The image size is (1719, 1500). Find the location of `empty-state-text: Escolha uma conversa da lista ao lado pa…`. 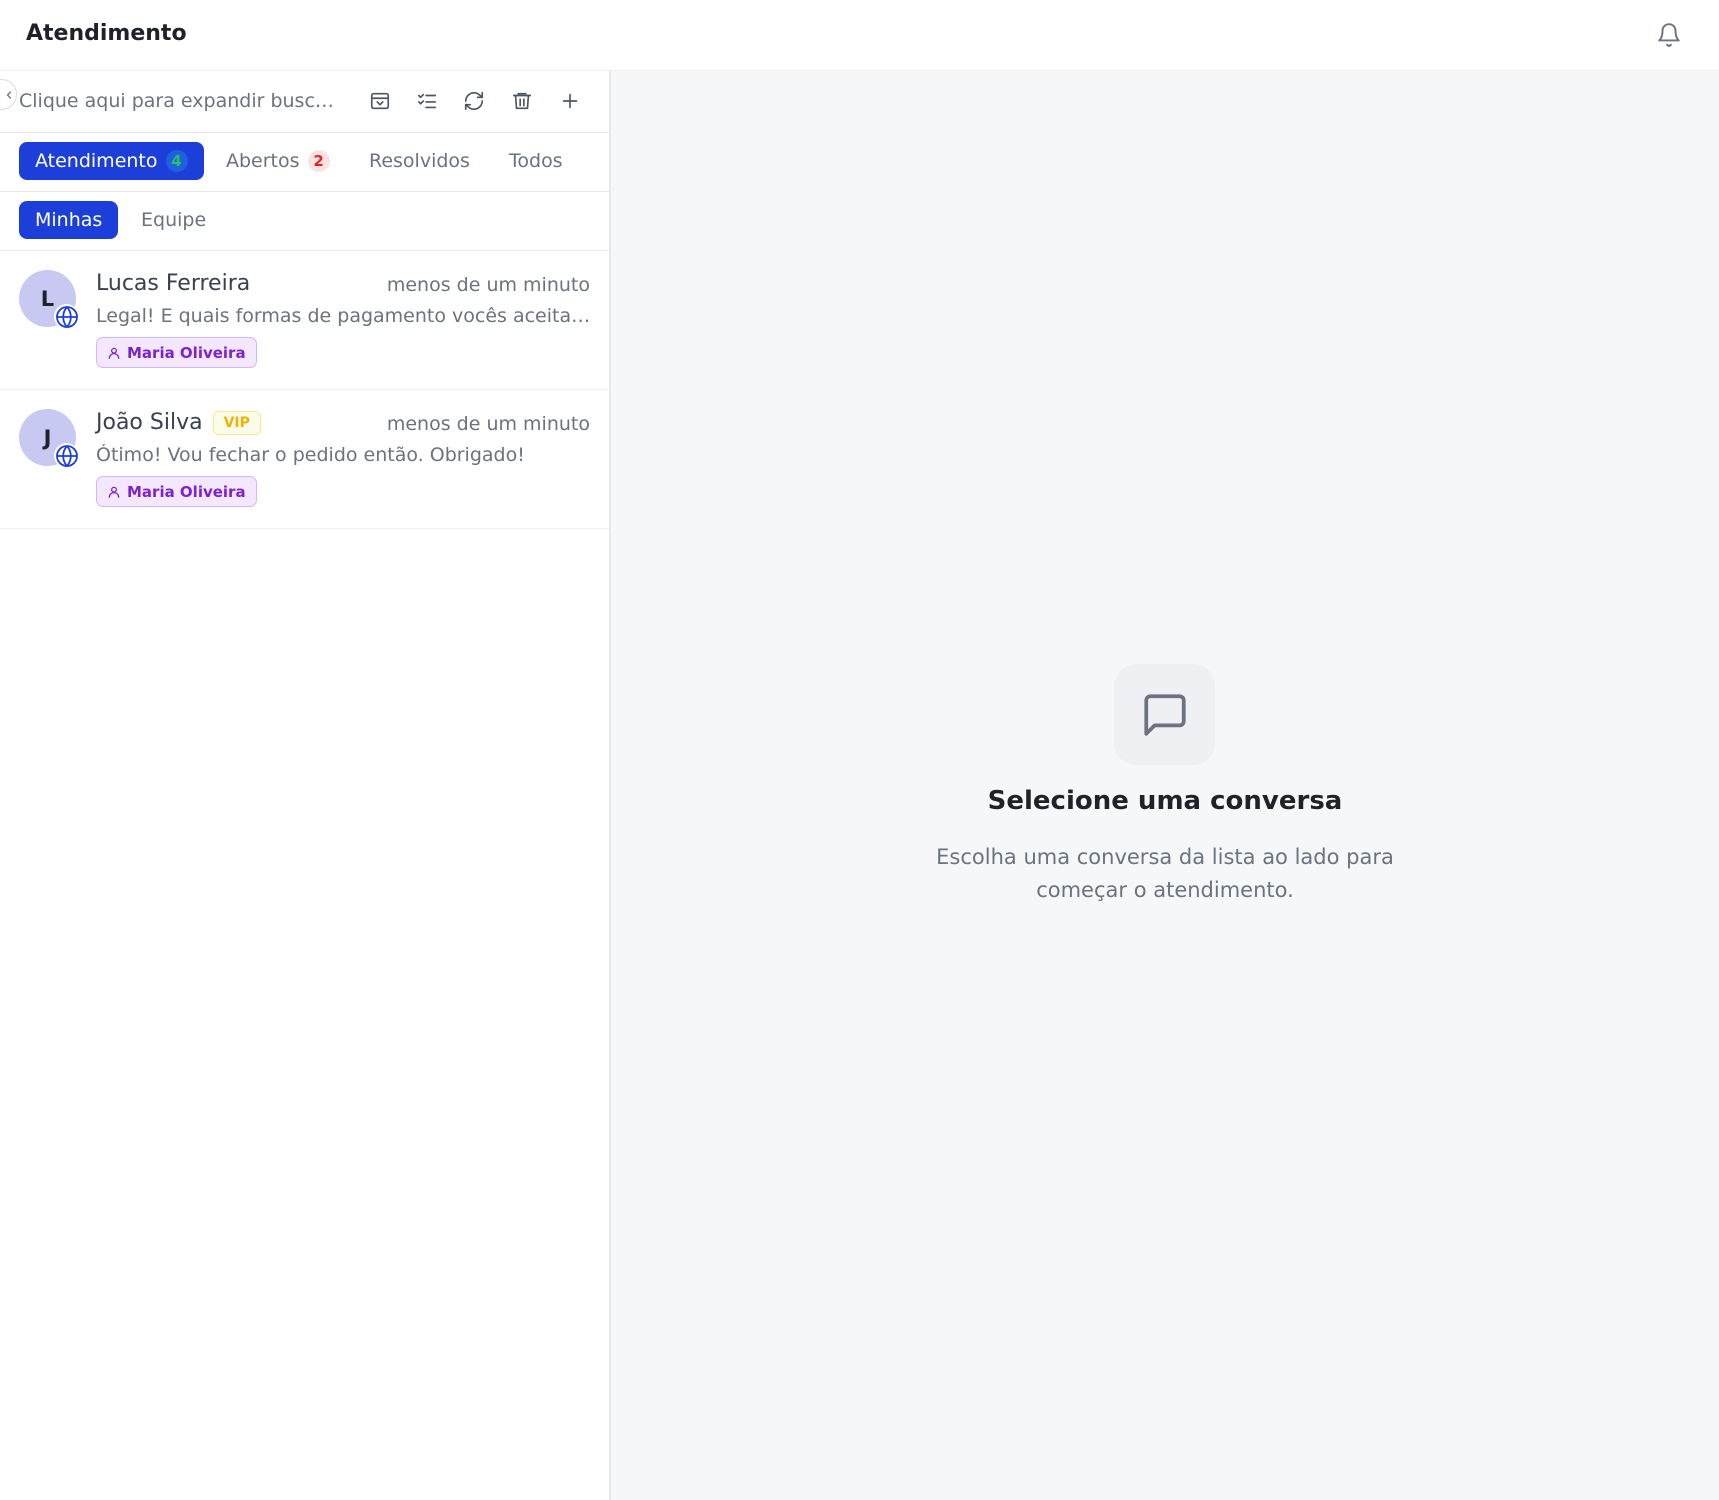

empty-state-text: Escolha uma conversa da lista ao lado pa… is located at coordinates (1165, 873).